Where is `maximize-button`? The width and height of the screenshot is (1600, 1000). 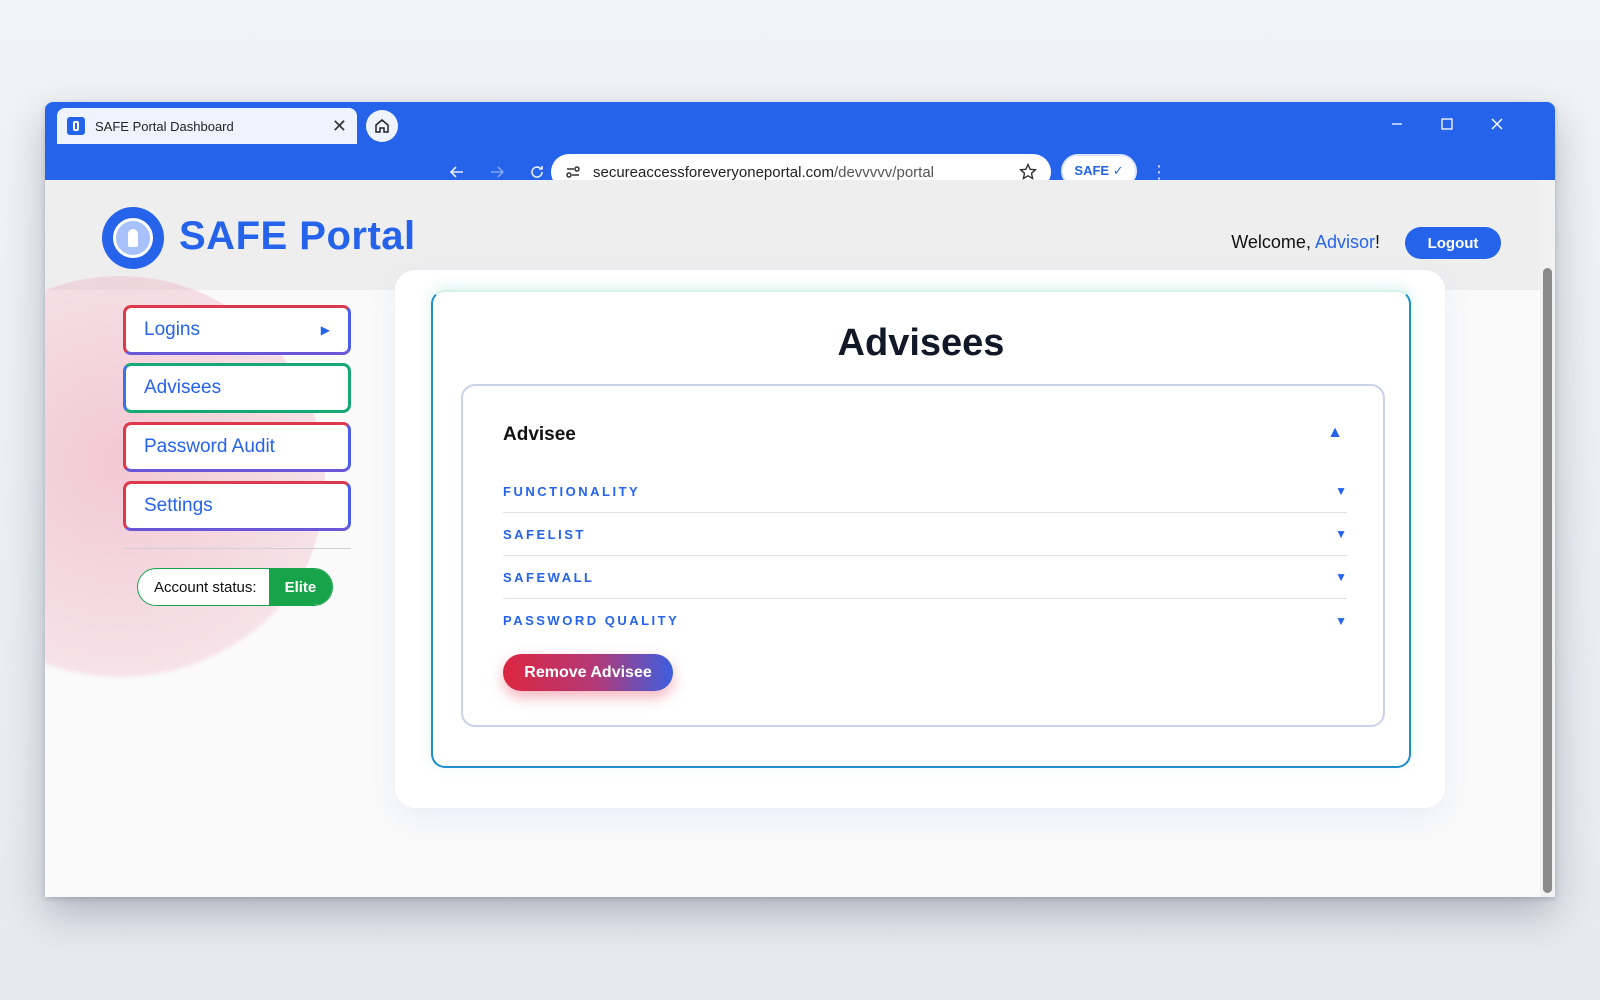 maximize-button is located at coordinates (1447, 124).